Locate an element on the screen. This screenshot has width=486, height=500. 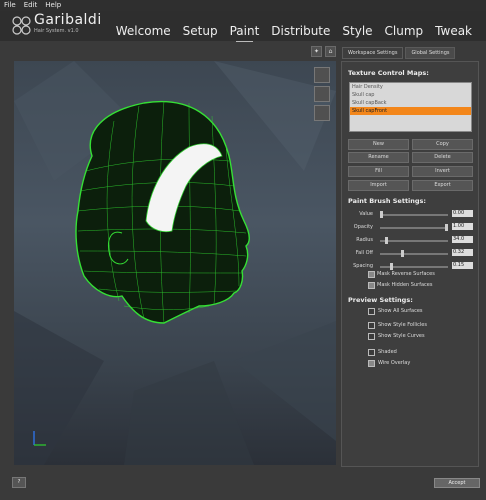
slider-label: Spacing is located at coordinates (363, 266).